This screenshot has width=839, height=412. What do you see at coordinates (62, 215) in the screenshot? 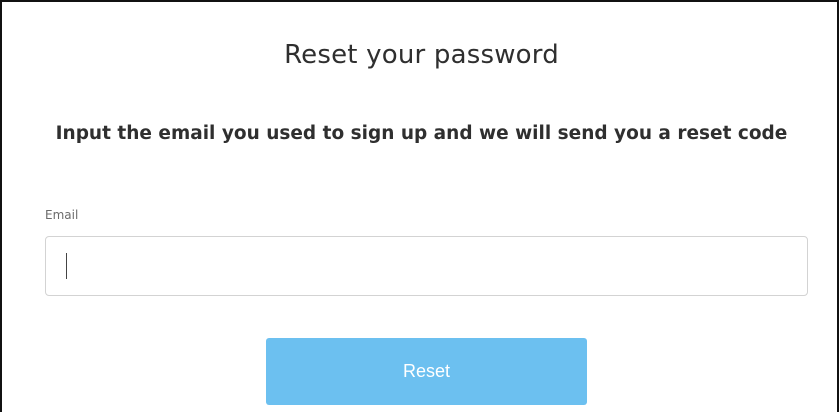
I see `email-label: Email` at bounding box center [62, 215].